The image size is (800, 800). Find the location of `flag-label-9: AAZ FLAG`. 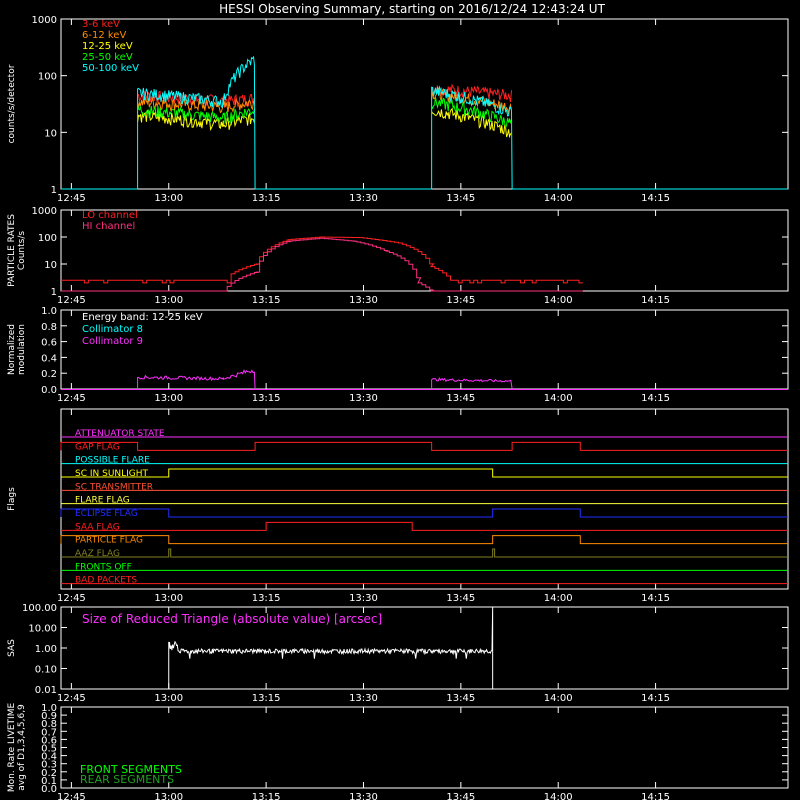

flag-label-9: AAZ FLAG is located at coordinates (97, 554).